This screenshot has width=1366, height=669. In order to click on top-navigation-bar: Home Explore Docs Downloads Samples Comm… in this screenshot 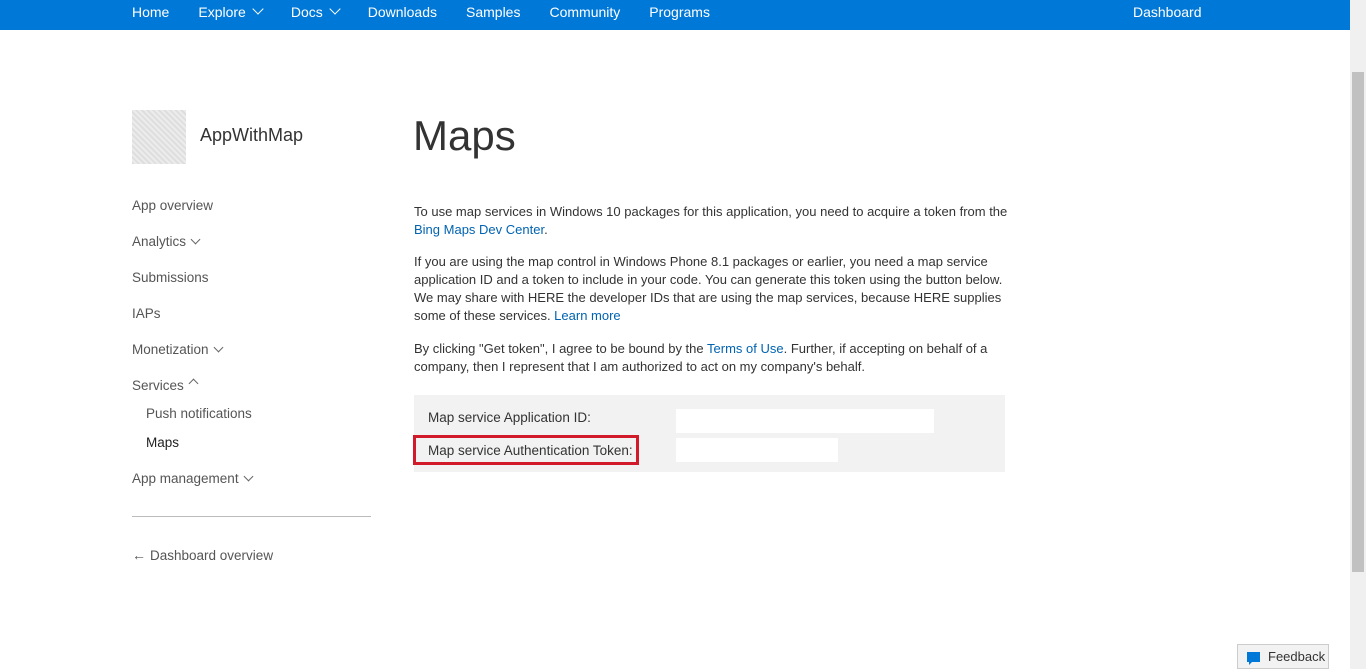, I will do `click(675, 15)`.